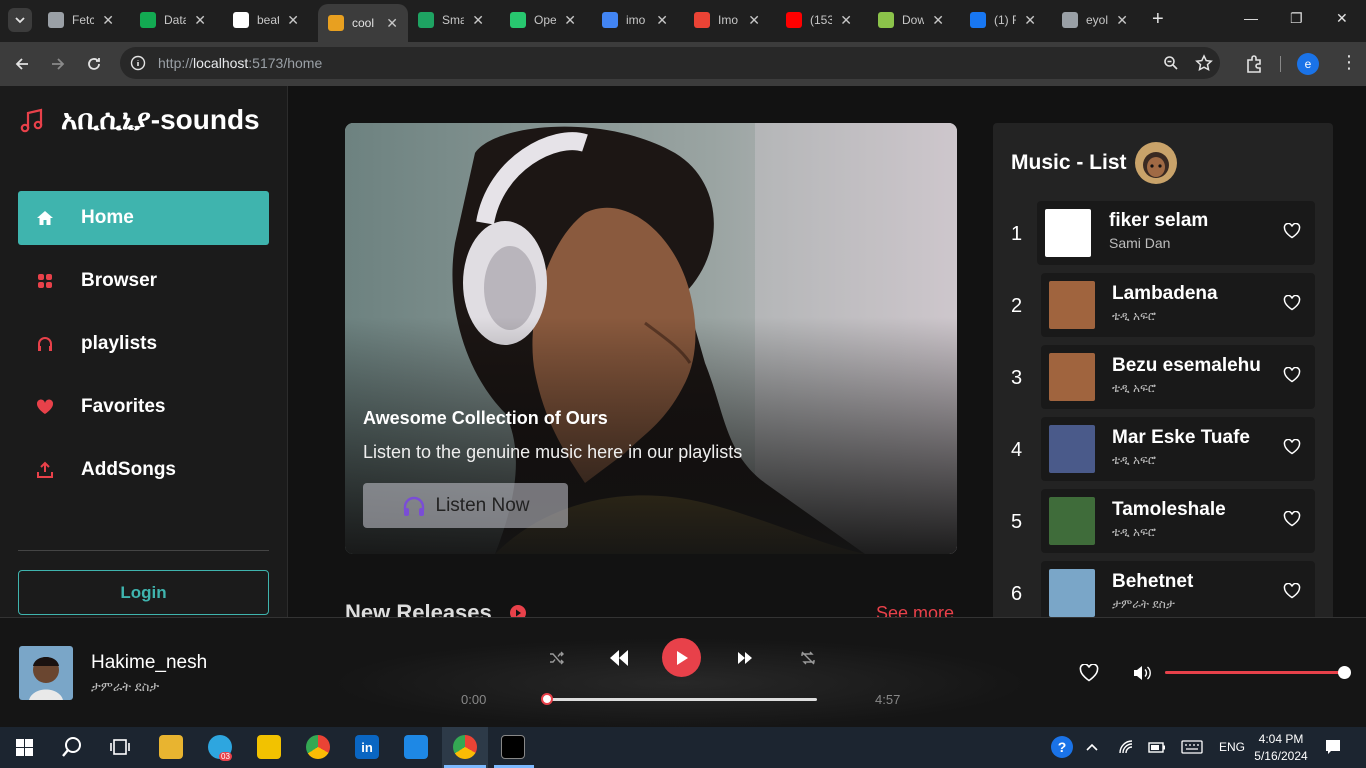  Describe the element at coordinates (1344, 672) in the screenshot. I see `volume-handle` at that location.